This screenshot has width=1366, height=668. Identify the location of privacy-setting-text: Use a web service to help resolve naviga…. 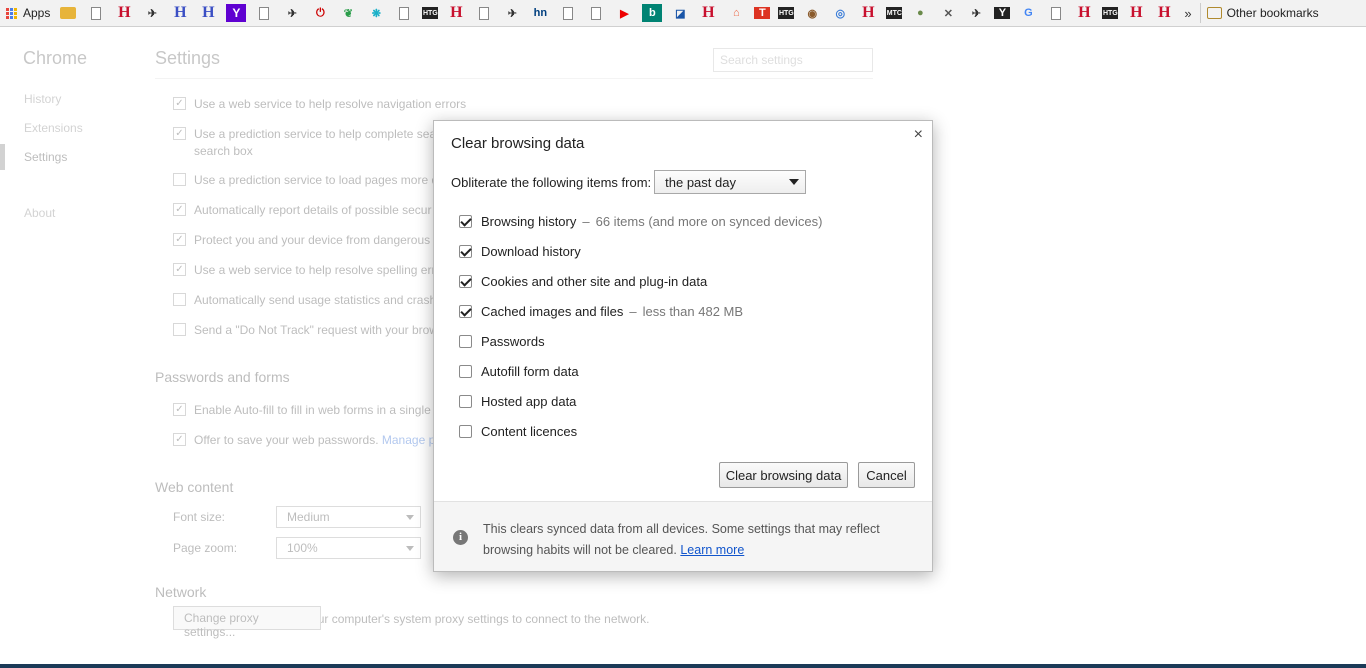
(330, 104).